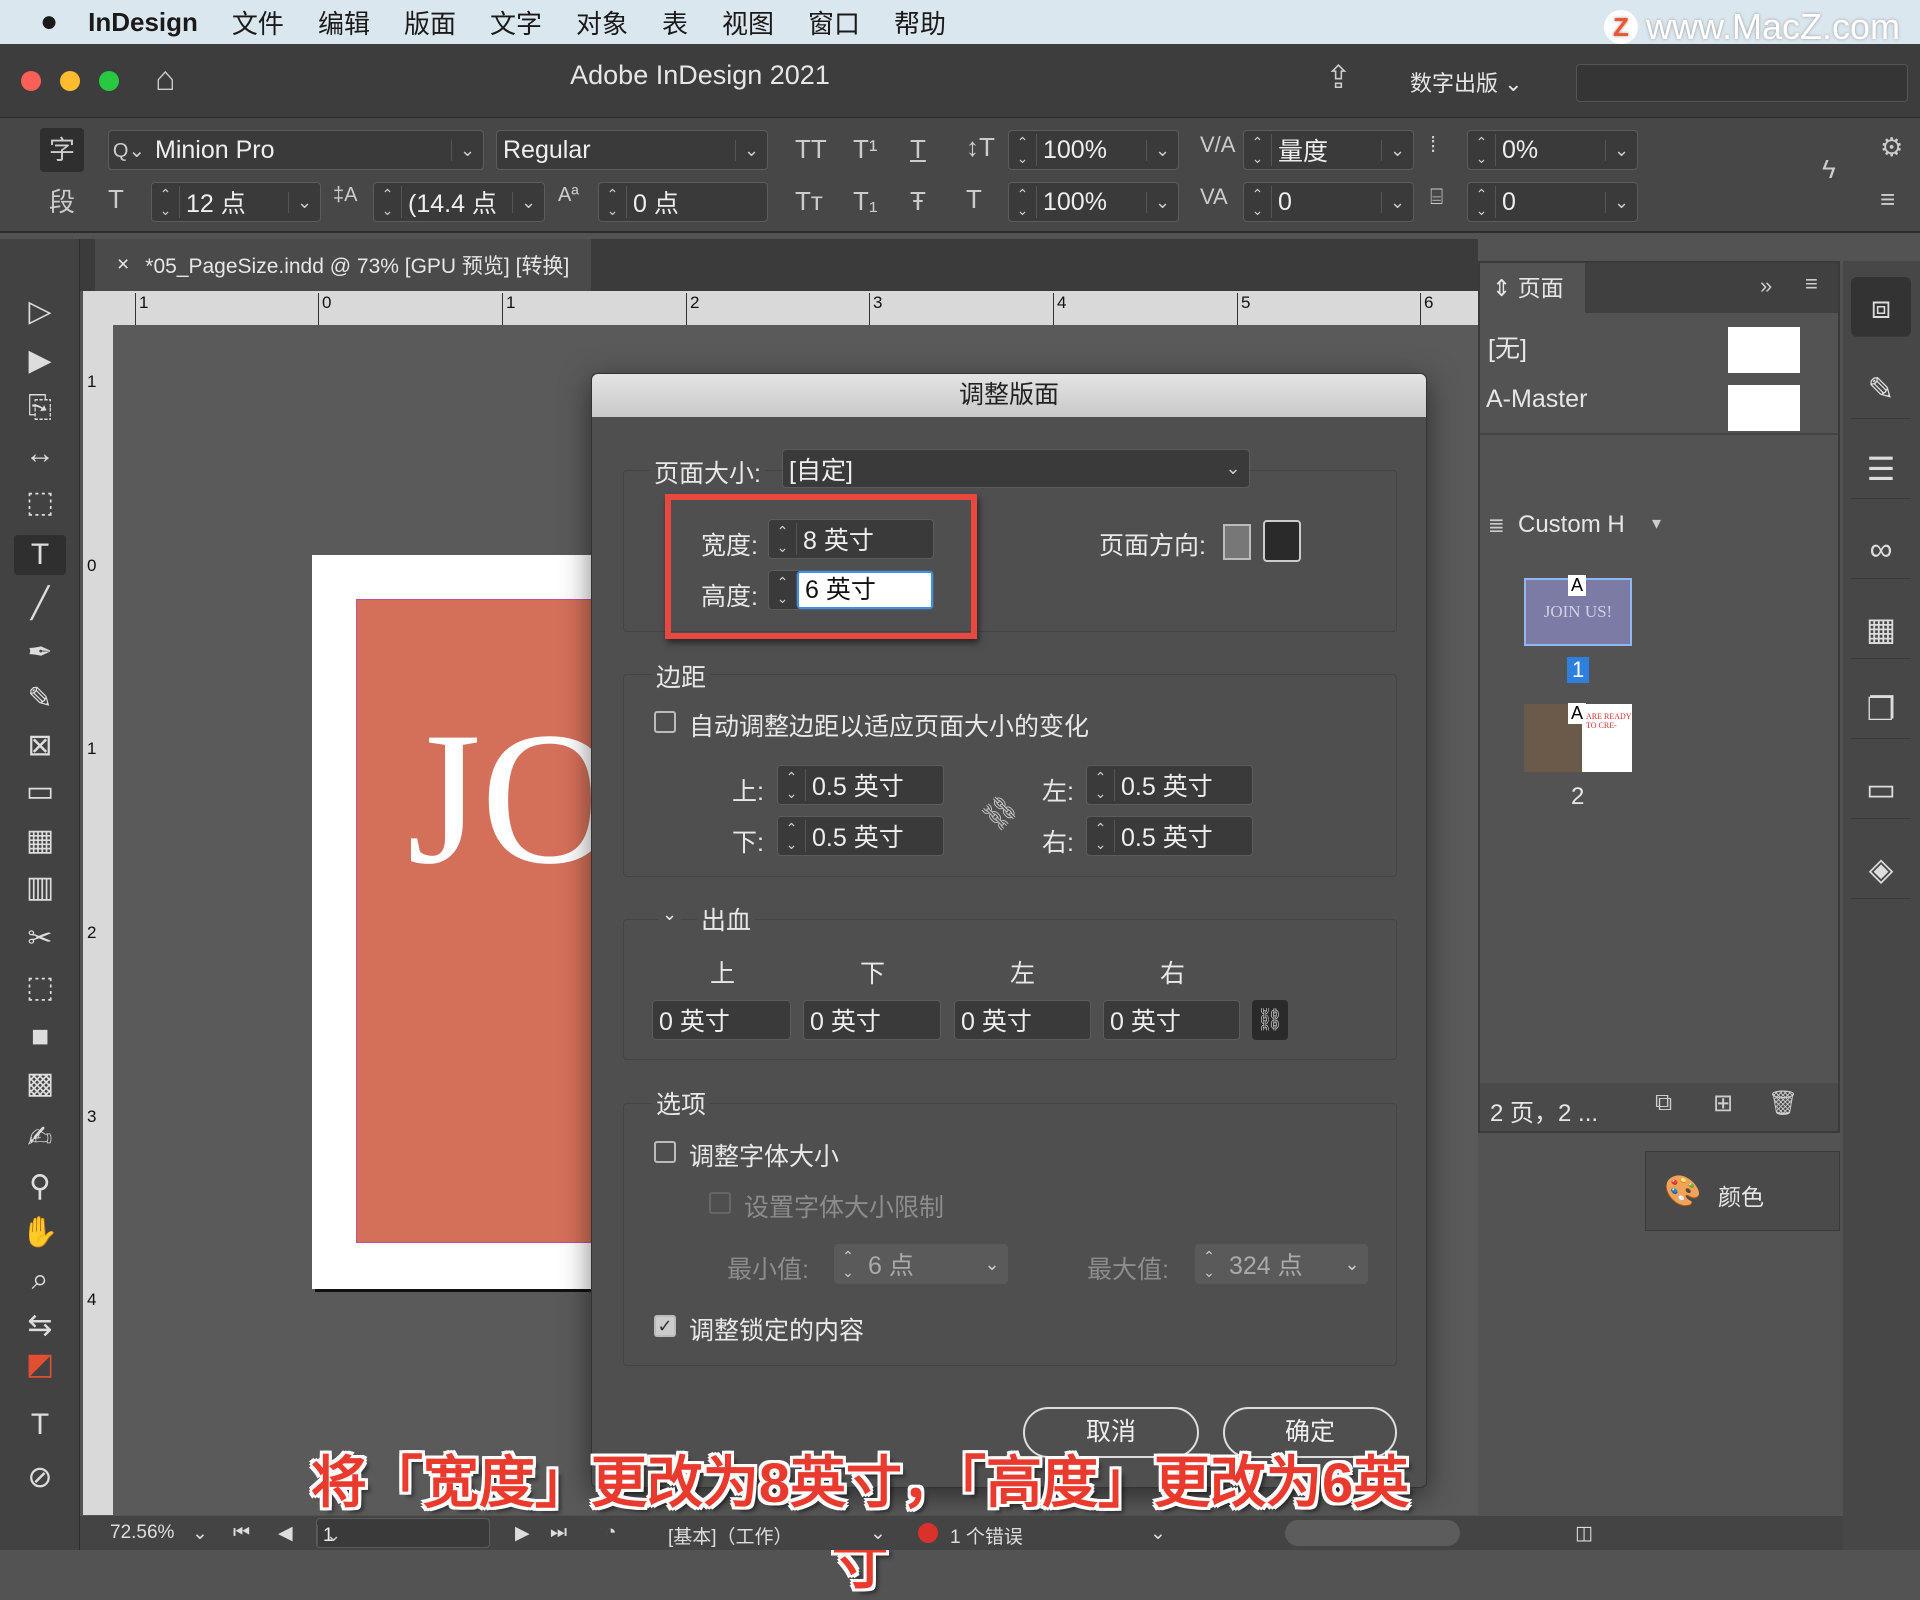 The image size is (1920, 1600). Describe the element at coordinates (236, 202) in the screenshot. I see `font-size-field: ⌃ ⌄ 12 点 ⌄` at that location.